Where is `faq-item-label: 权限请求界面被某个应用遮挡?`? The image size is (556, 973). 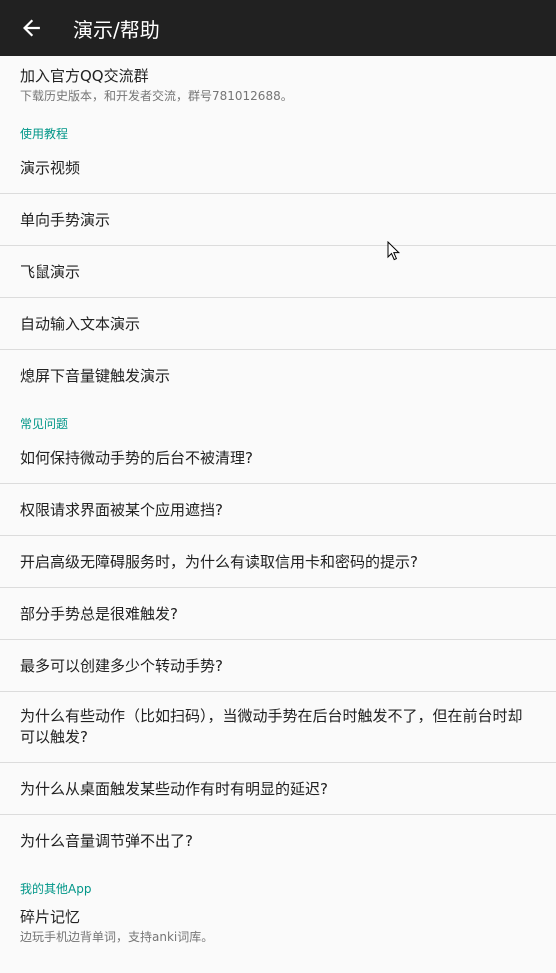
faq-item-label: 权限请求界面被某个应用遮挡? is located at coordinates (121, 509).